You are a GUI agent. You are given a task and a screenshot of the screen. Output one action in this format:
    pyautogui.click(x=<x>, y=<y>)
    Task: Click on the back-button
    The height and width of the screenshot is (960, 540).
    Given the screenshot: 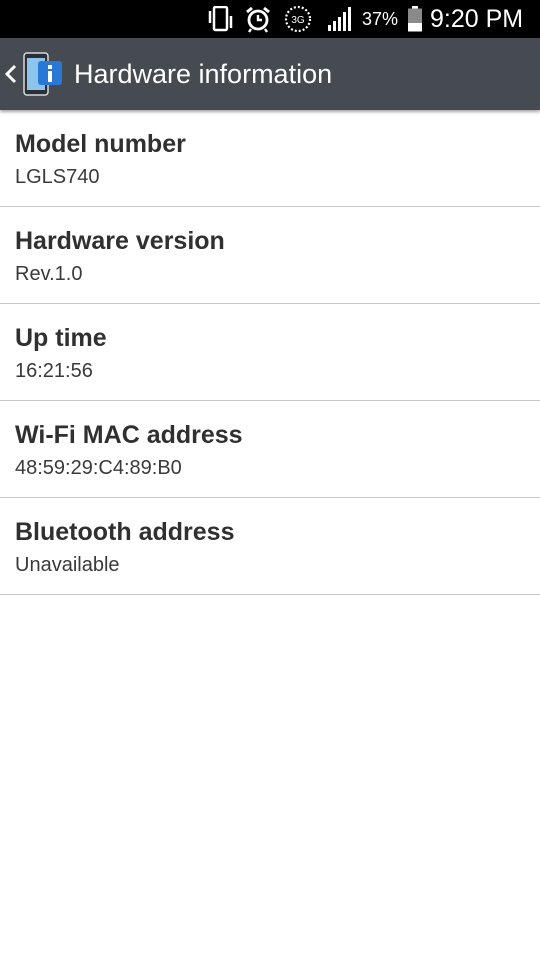 What is the action you would take?
    pyautogui.click(x=35, y=74)
    